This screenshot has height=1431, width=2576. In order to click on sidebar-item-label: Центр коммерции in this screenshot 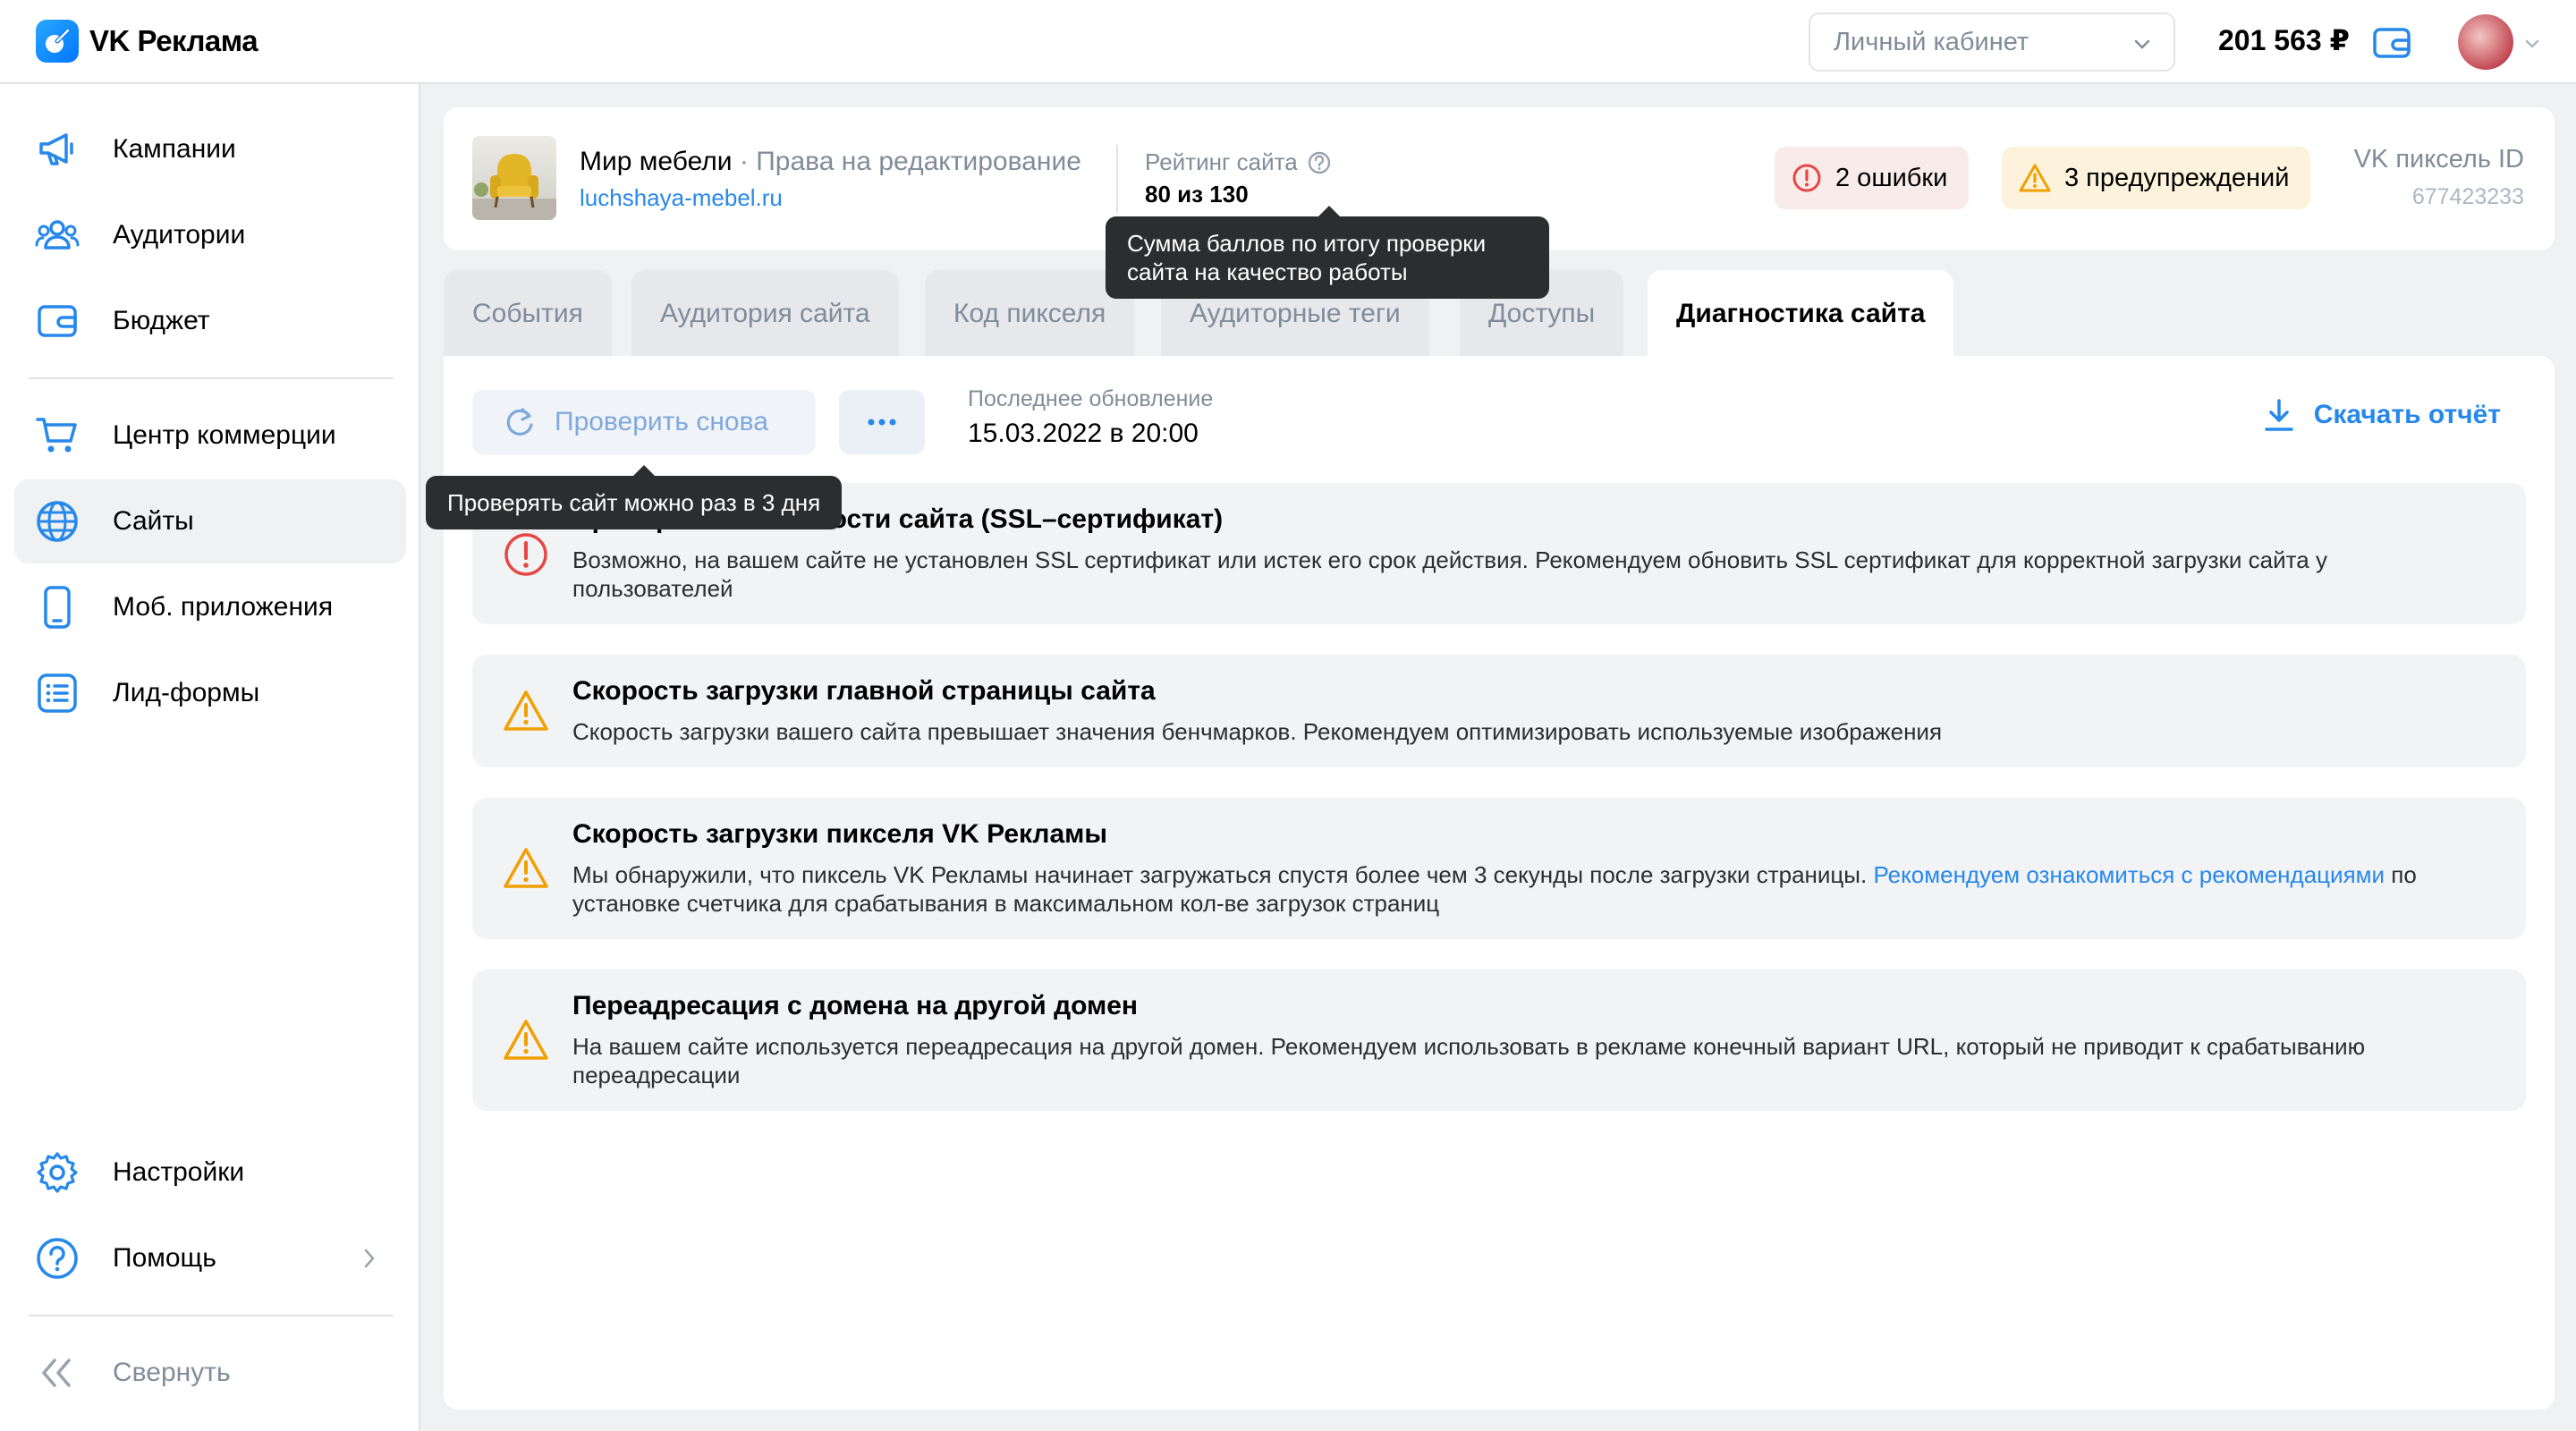, I will do `click(224, 435)`.